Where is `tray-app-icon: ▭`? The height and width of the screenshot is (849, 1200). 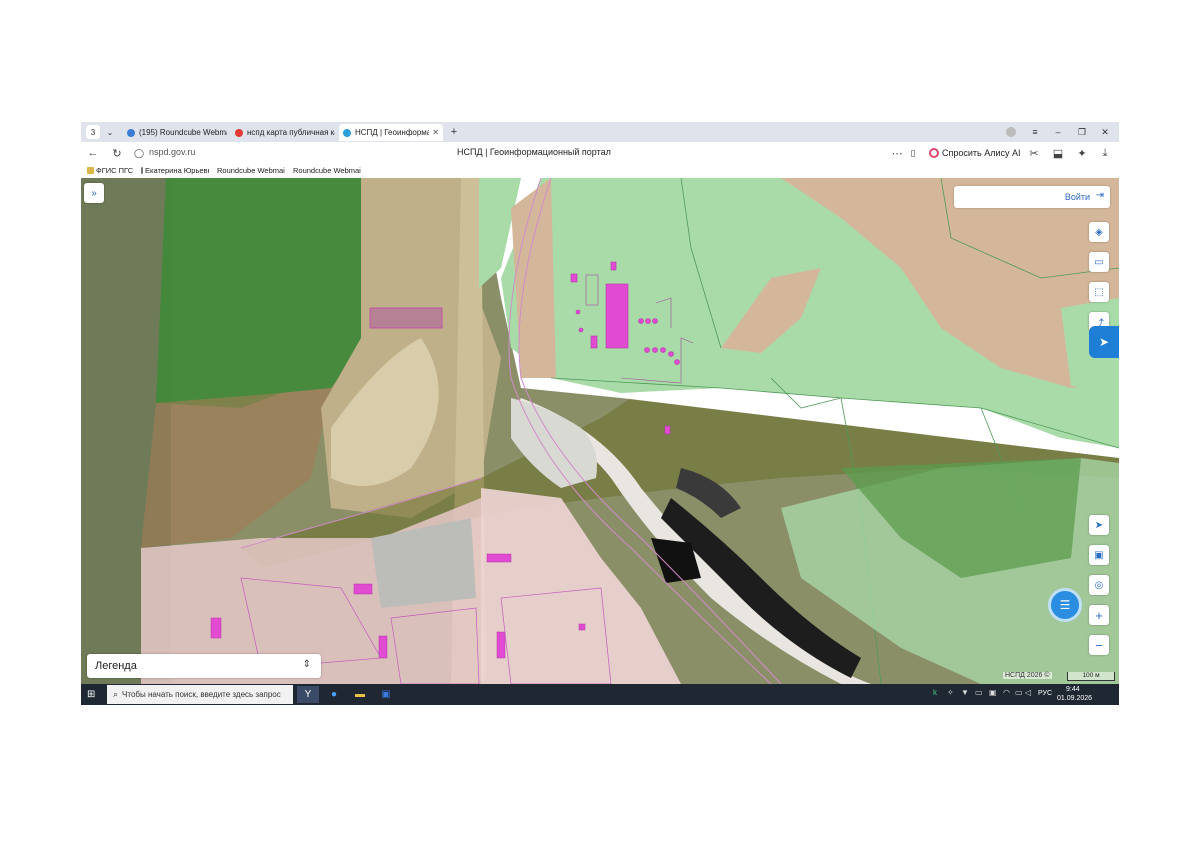 tray-app-icon: ▭ is located at coordinates (979, 692).